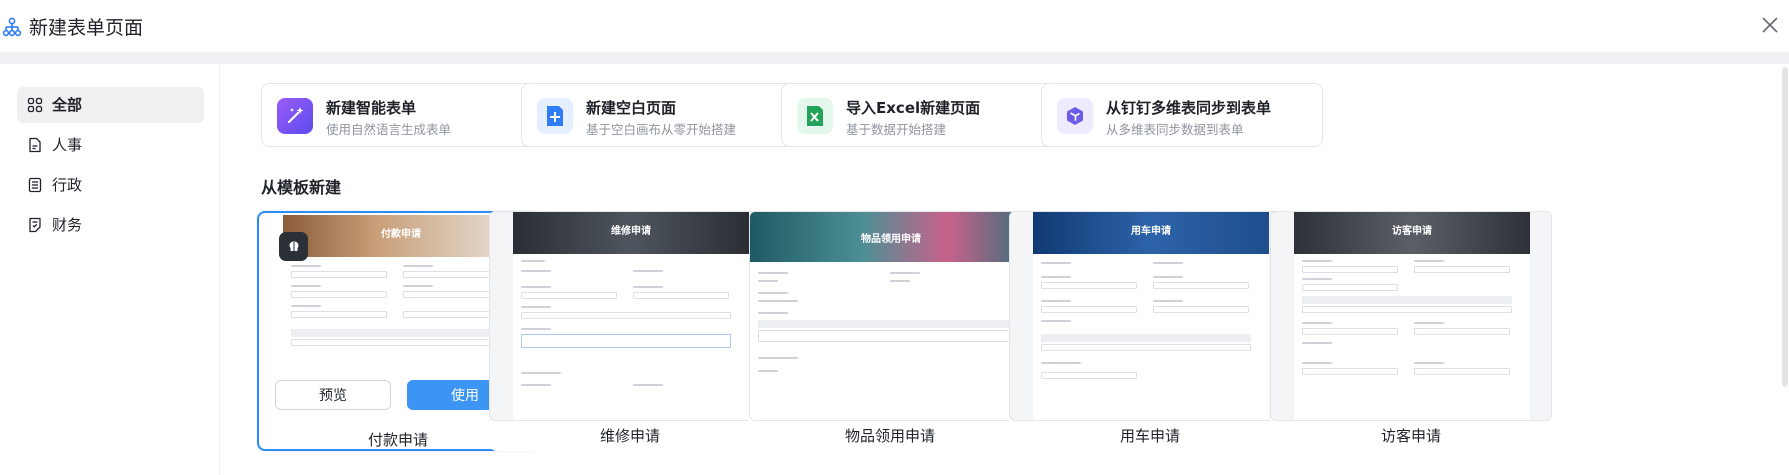 The height and width of the screenshot is (475, 1789). I want to click on template-name: 维修申请, so click(629, 436).